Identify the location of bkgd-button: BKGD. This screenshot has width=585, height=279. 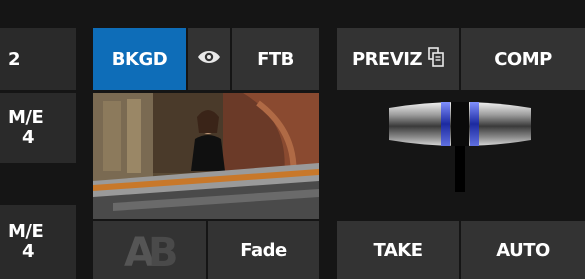
(139, 59).